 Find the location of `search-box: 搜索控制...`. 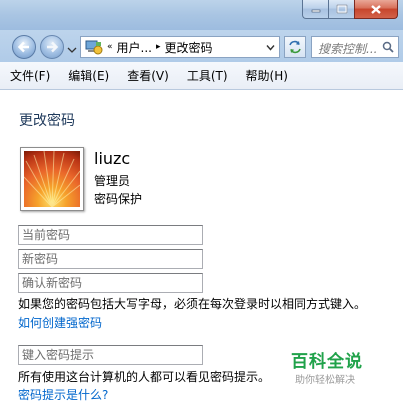

search-box: 搜索控制... is located at coordinates (355, 47).